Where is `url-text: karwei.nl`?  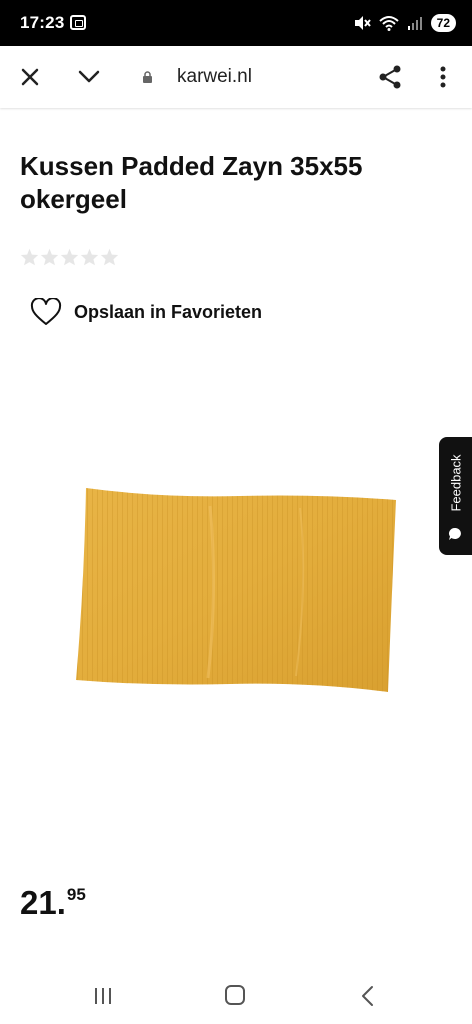 url-text: karwei.nl is located at coordinates (214, 77).